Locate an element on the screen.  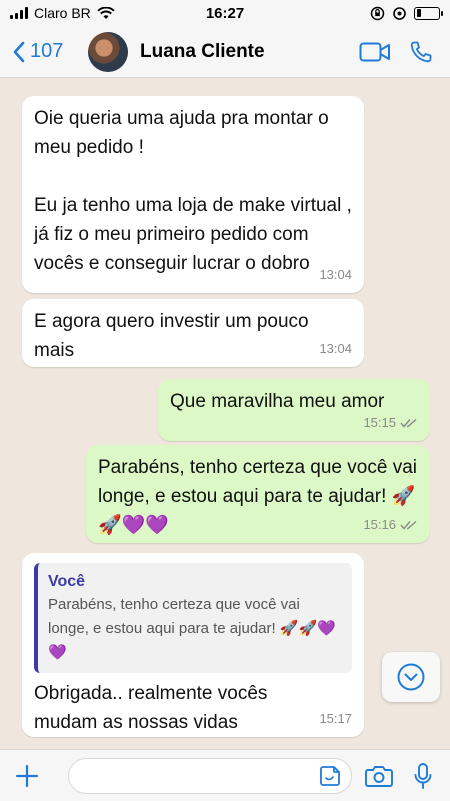
microphone-icon is located at coordinates (423, 775).